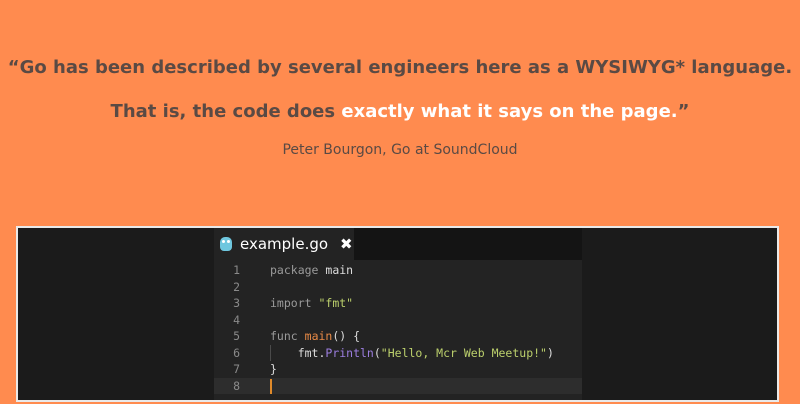 The width and height of the screenshot is (800, 404). What do you see at coordinates (236, 303) in the screenshot?
I see `line-number: 3` at bounding box center [236, 303].